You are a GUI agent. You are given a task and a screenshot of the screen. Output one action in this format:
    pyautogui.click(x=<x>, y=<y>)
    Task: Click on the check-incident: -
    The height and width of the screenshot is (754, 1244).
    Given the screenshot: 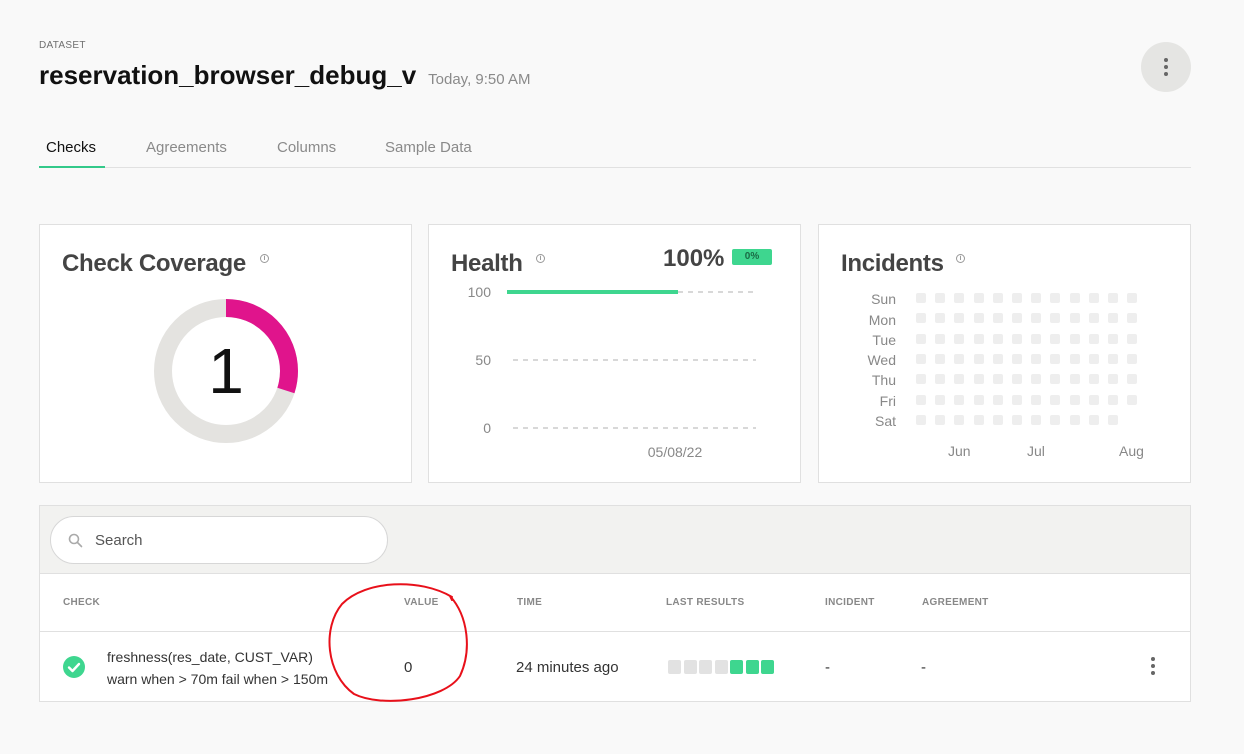 What is the action you would take?
    pyautogui.click(x=827, y=667)
    